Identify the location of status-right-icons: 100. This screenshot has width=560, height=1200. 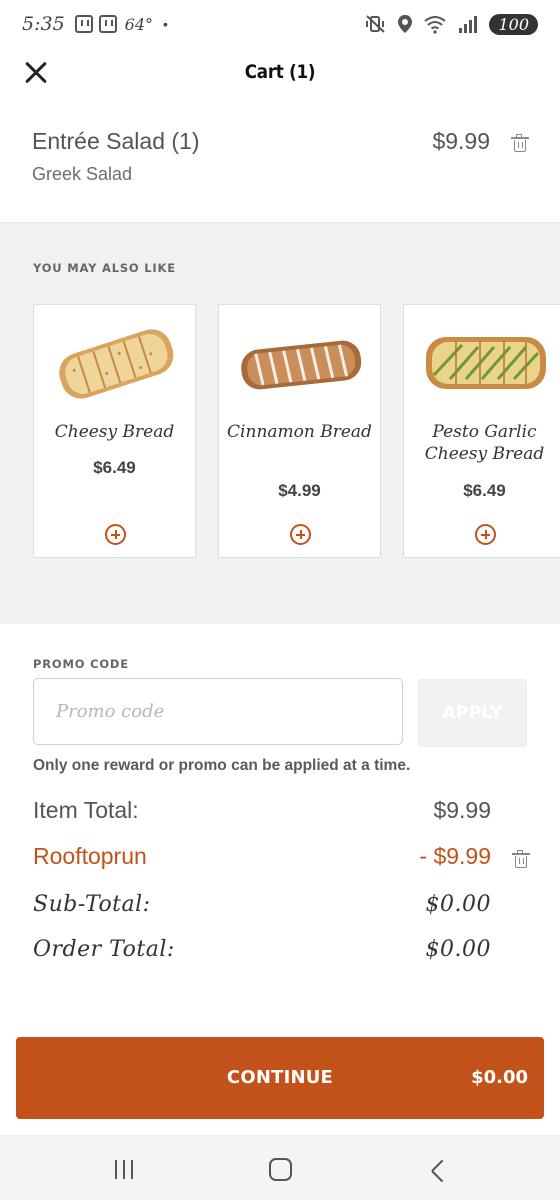
(451, 24).